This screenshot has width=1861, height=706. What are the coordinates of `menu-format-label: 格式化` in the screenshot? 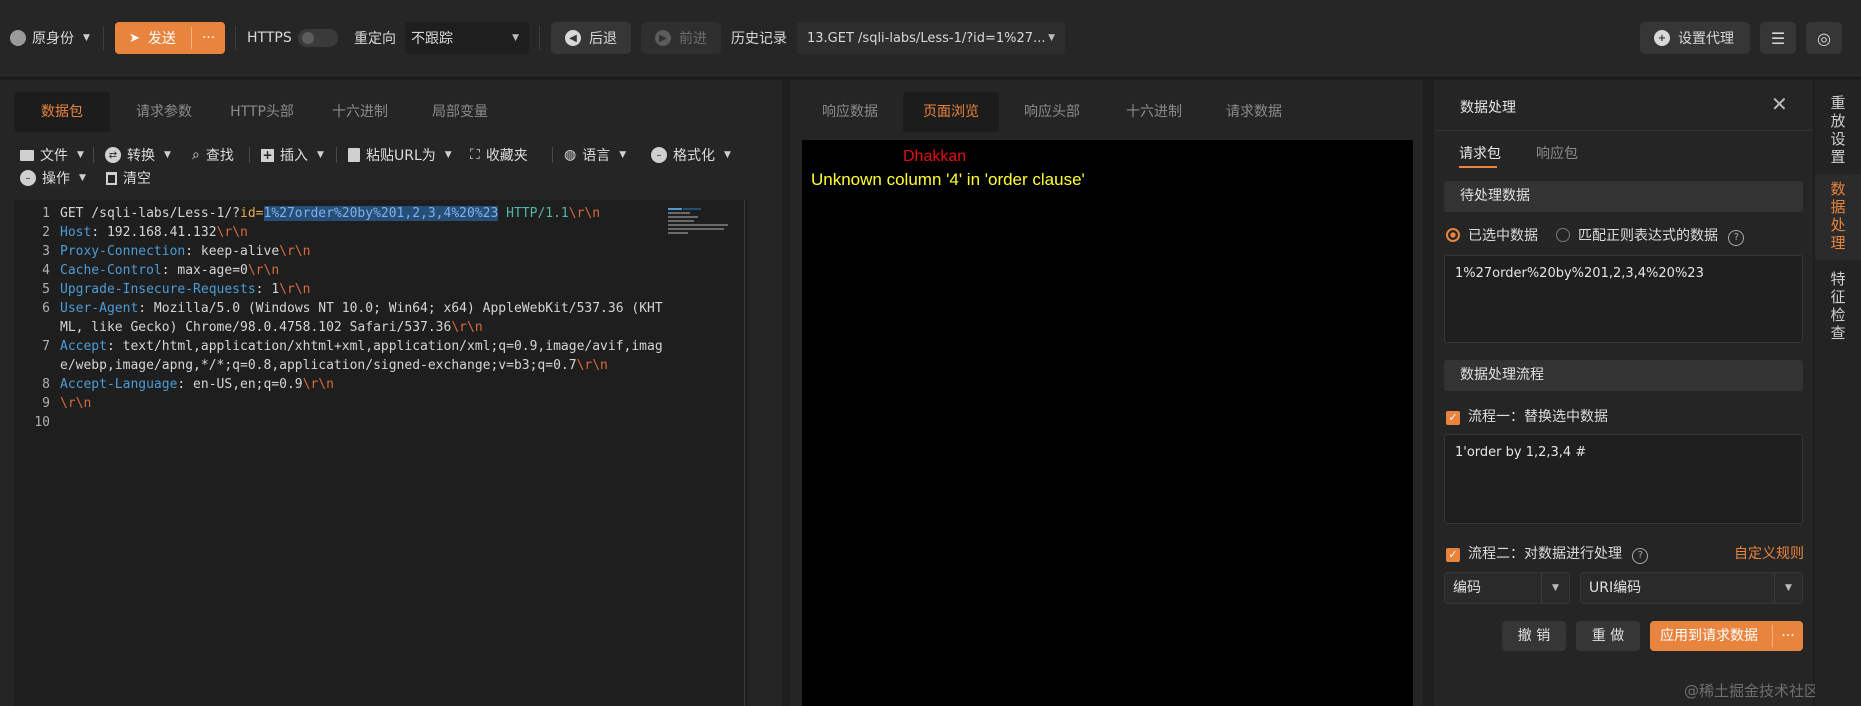 It's located at (694, 156).